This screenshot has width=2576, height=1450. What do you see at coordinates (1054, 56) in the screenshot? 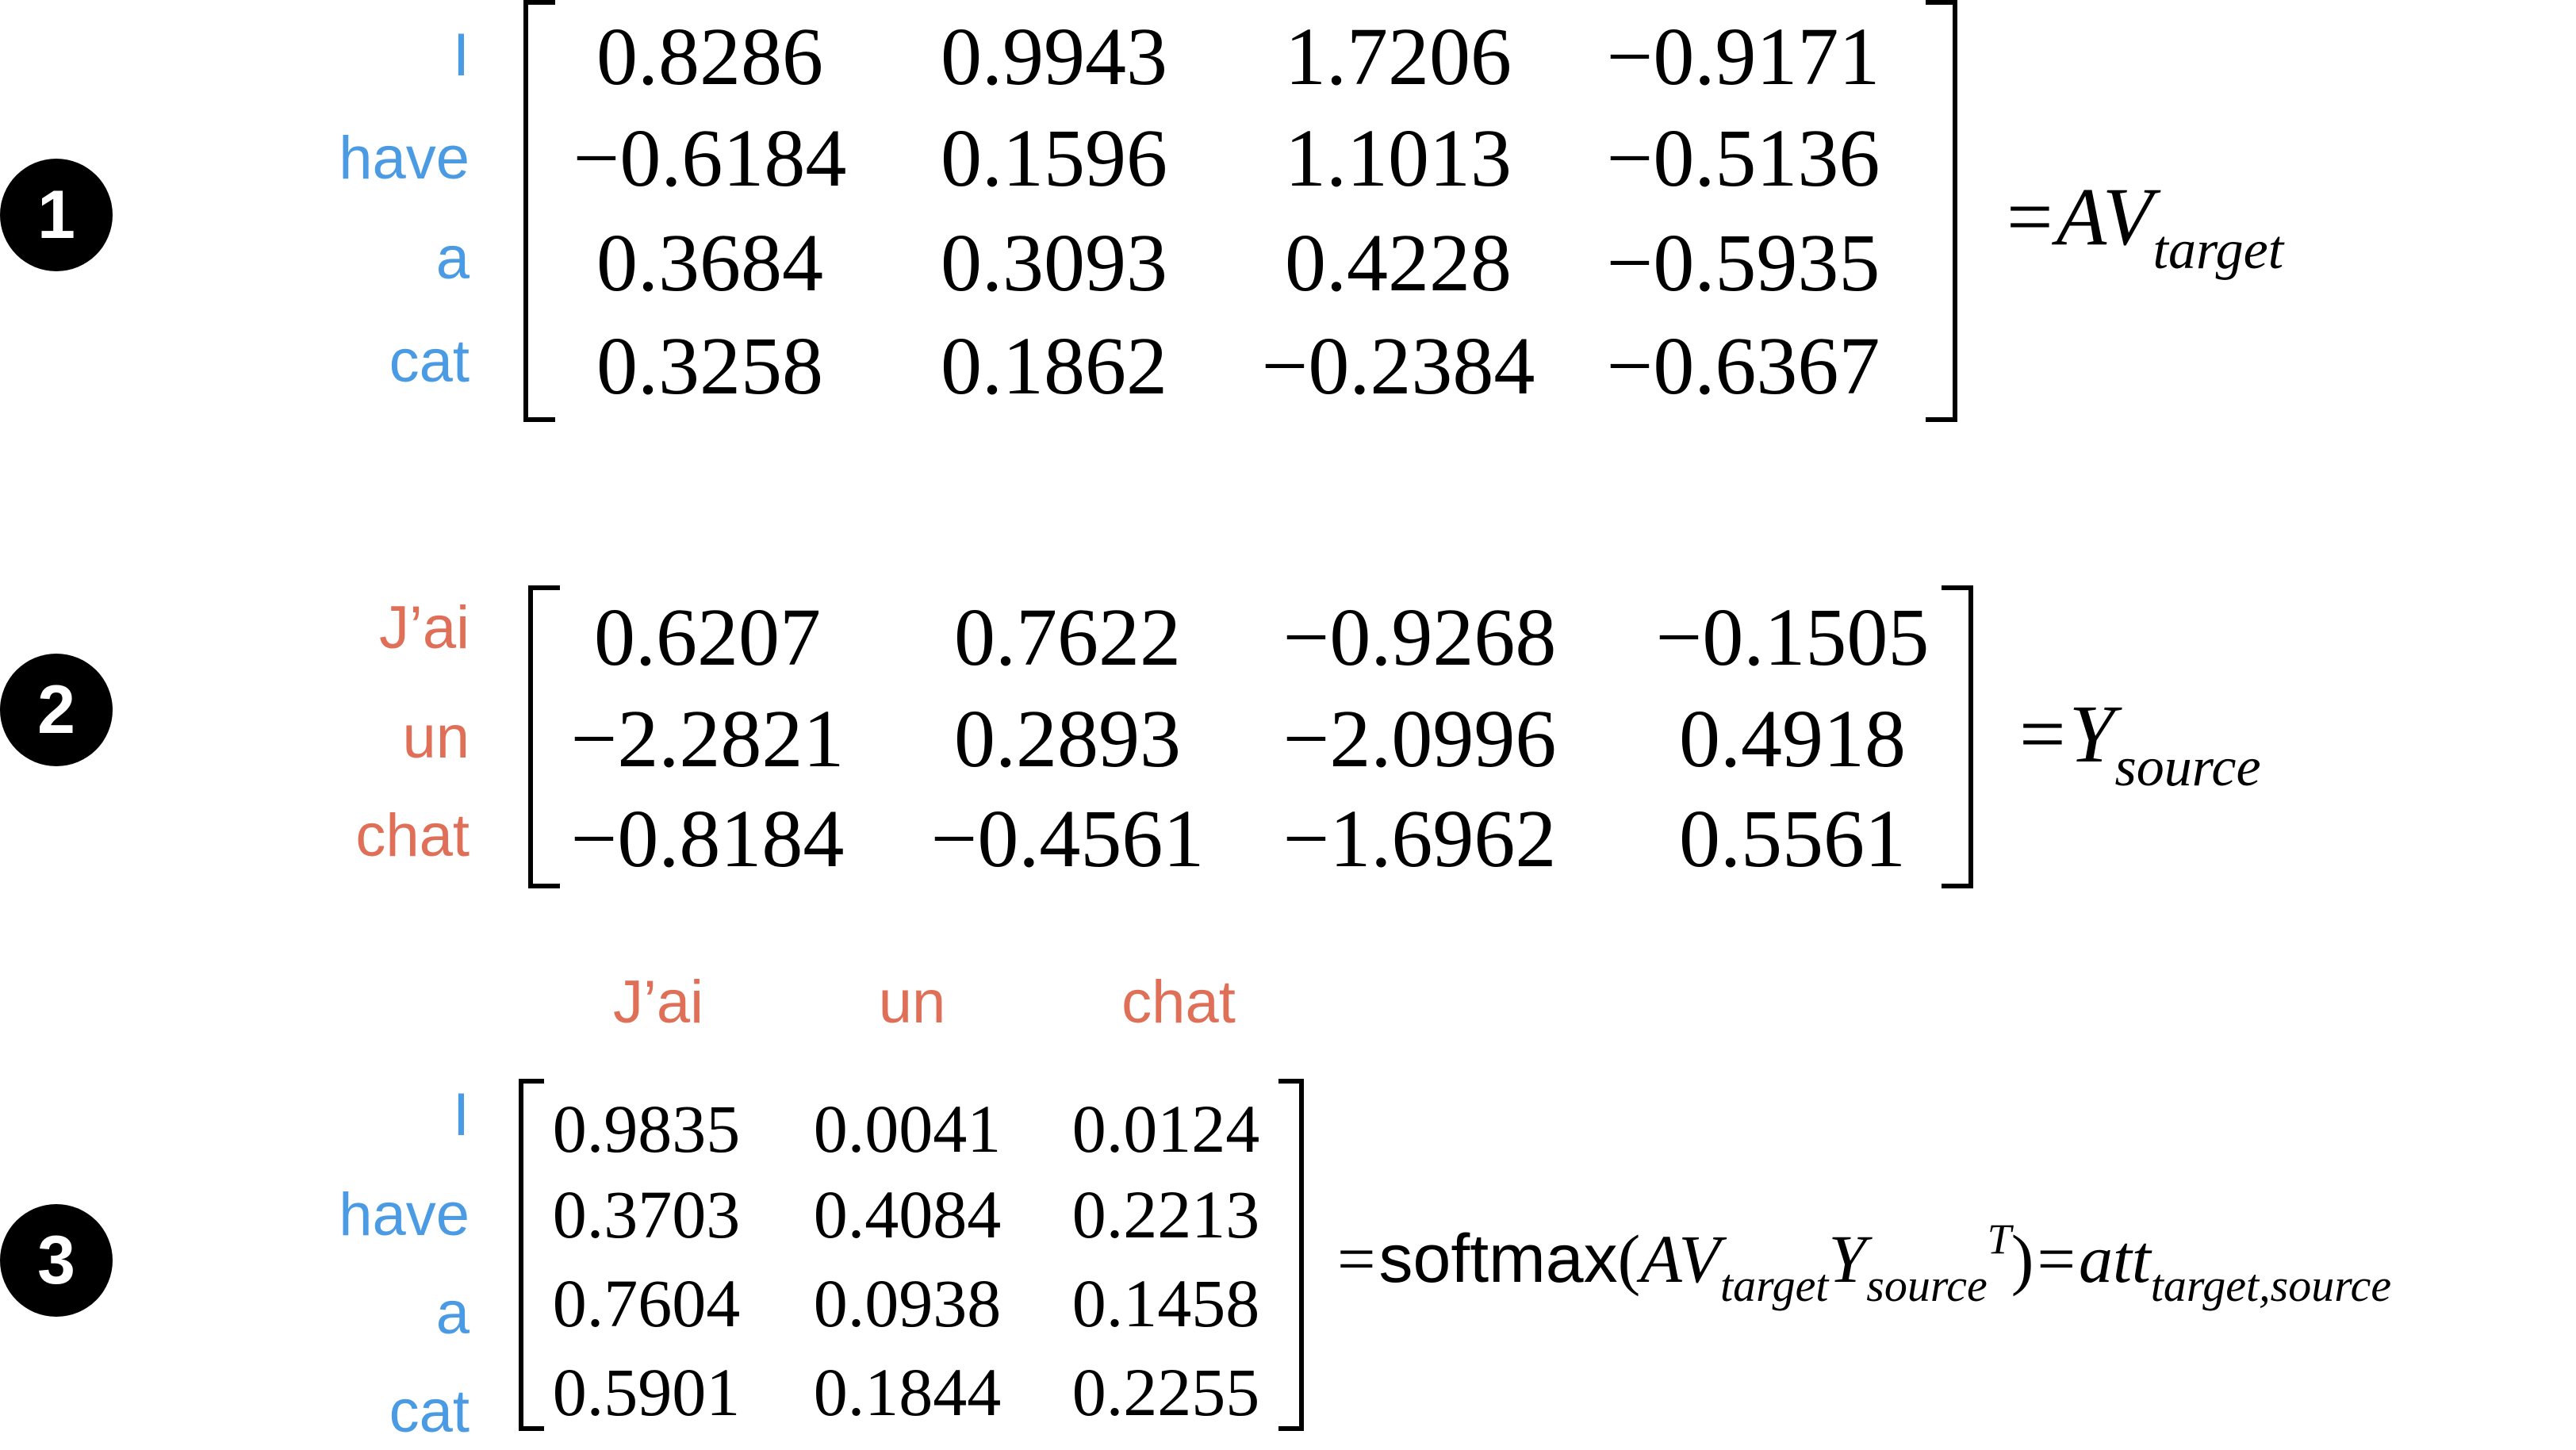
I see `matrix-cell: 0.9943` at bounding box center [1054, 56].